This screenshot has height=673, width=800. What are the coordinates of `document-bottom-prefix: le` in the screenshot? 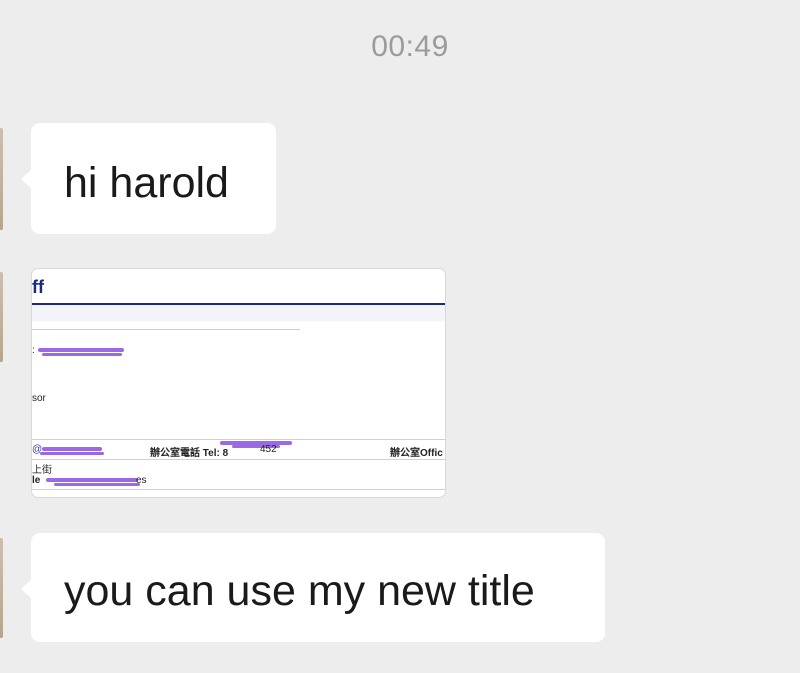 It's located at (36, 480).